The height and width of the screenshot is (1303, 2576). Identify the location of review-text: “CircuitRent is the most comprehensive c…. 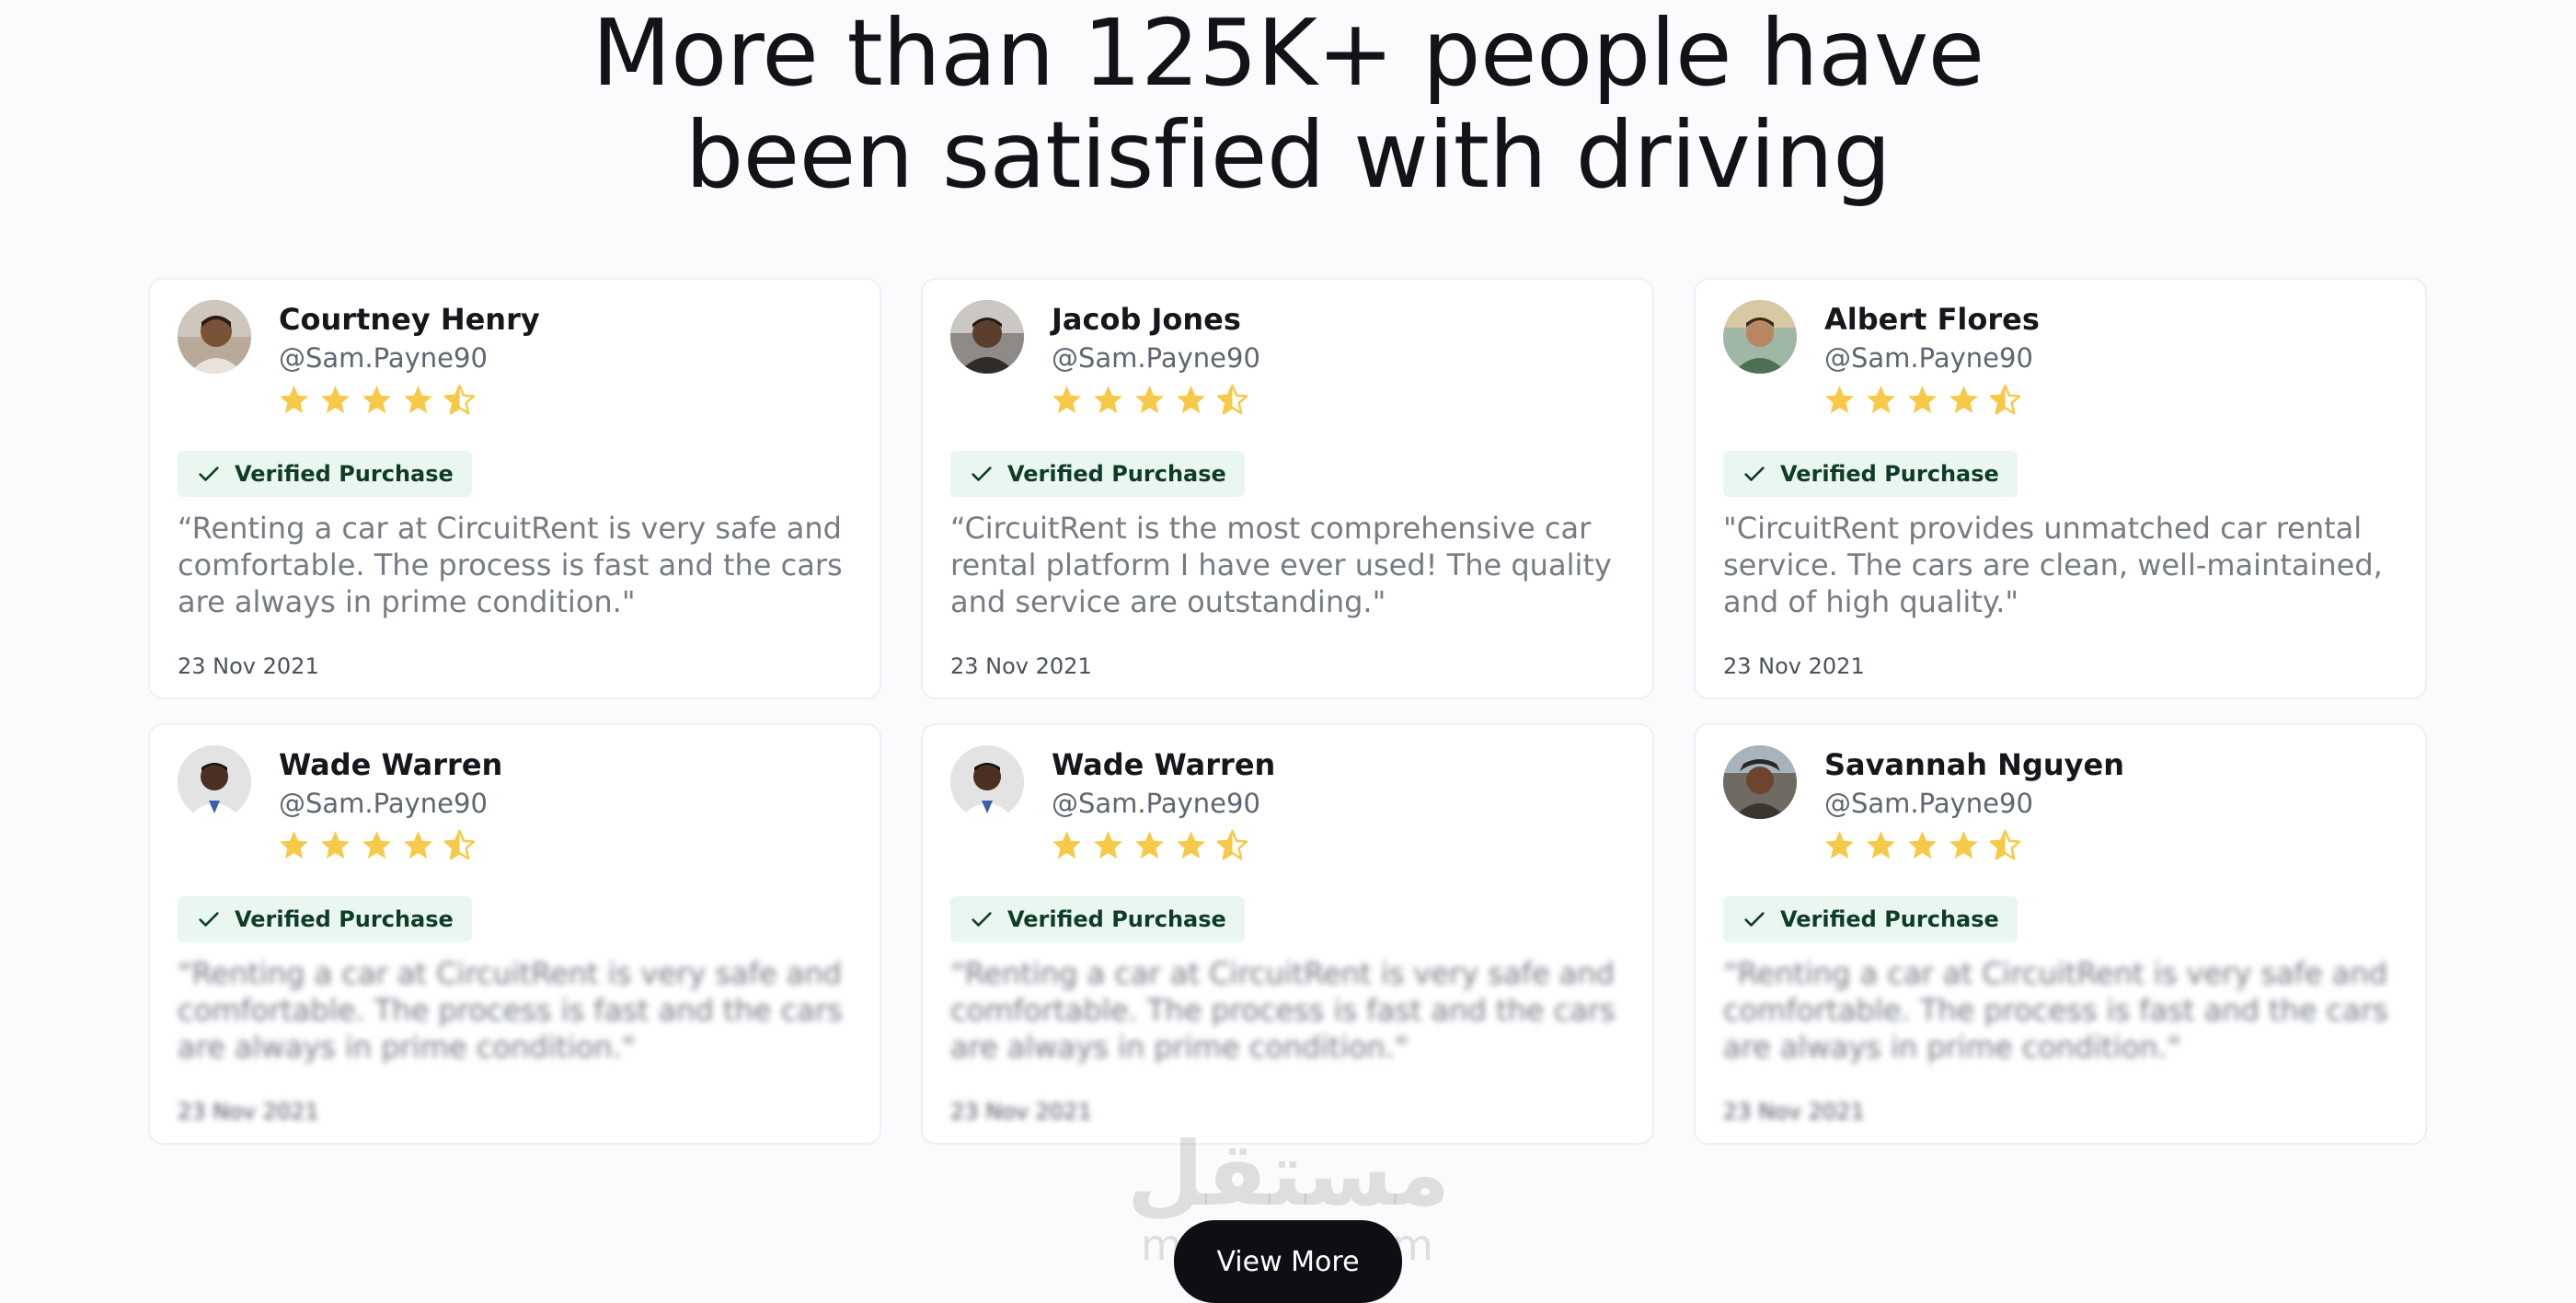
(1281, 565).